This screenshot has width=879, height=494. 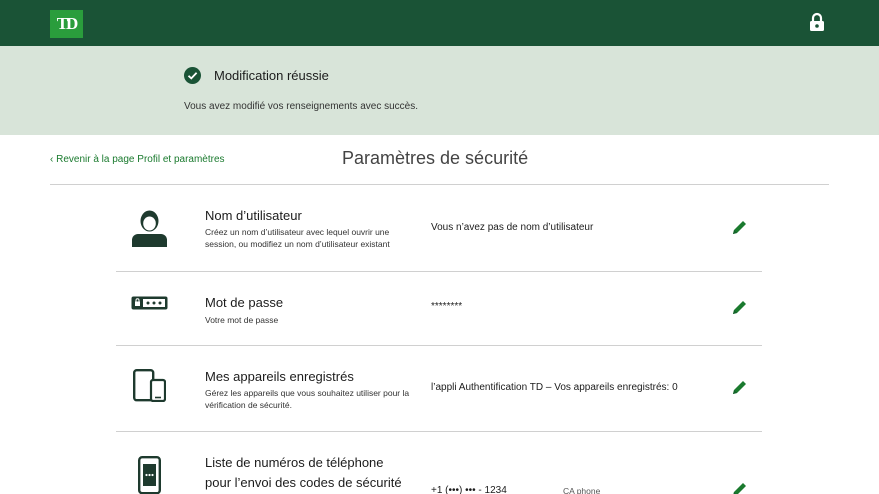 I want to click on username-value: Vous n’avez pas de nom d’utilisateur, so click(x=512, y=227).